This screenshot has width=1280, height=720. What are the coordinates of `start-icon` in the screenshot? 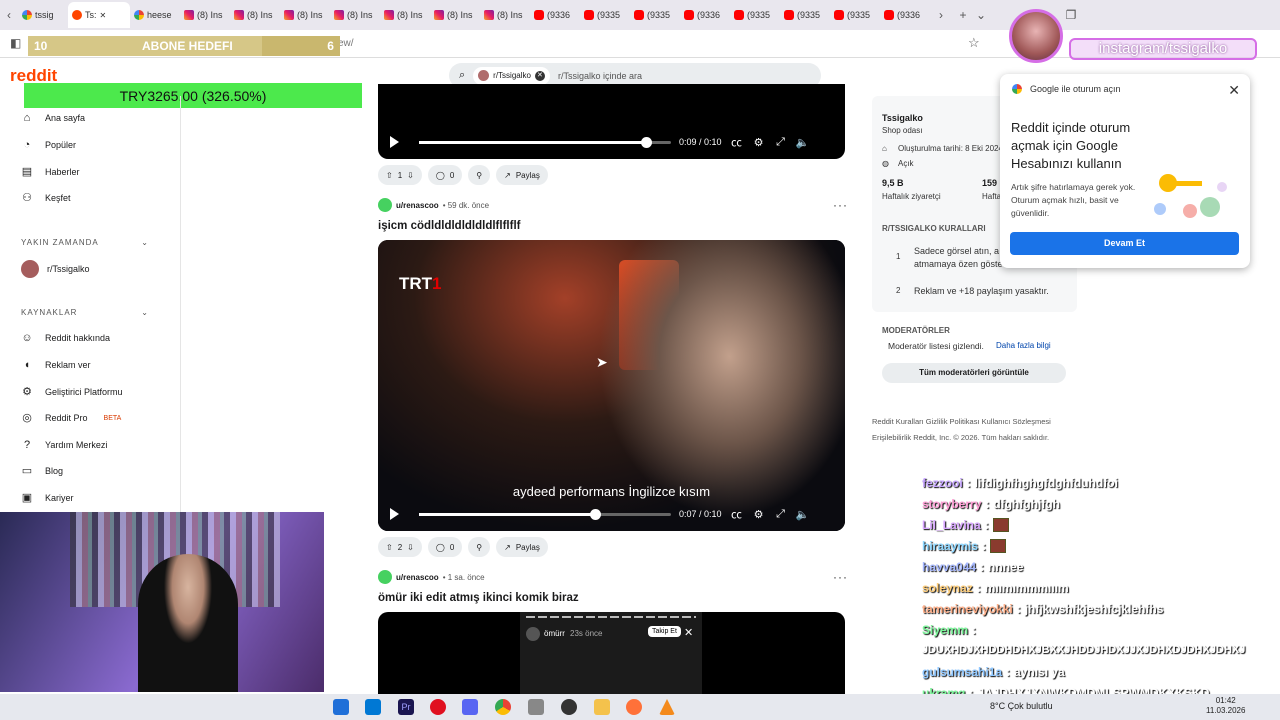 It's located at (341, 707).